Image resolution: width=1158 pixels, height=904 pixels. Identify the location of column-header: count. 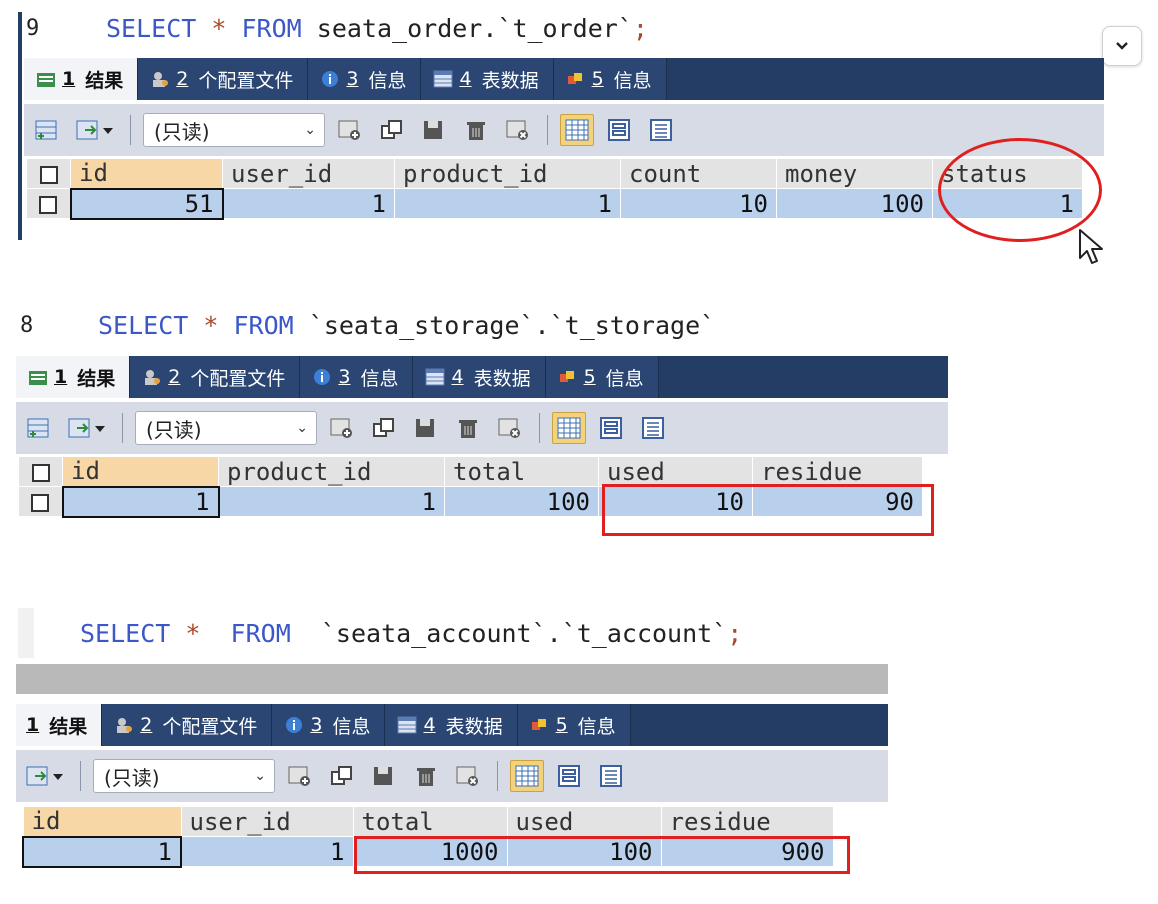
(698, 173).